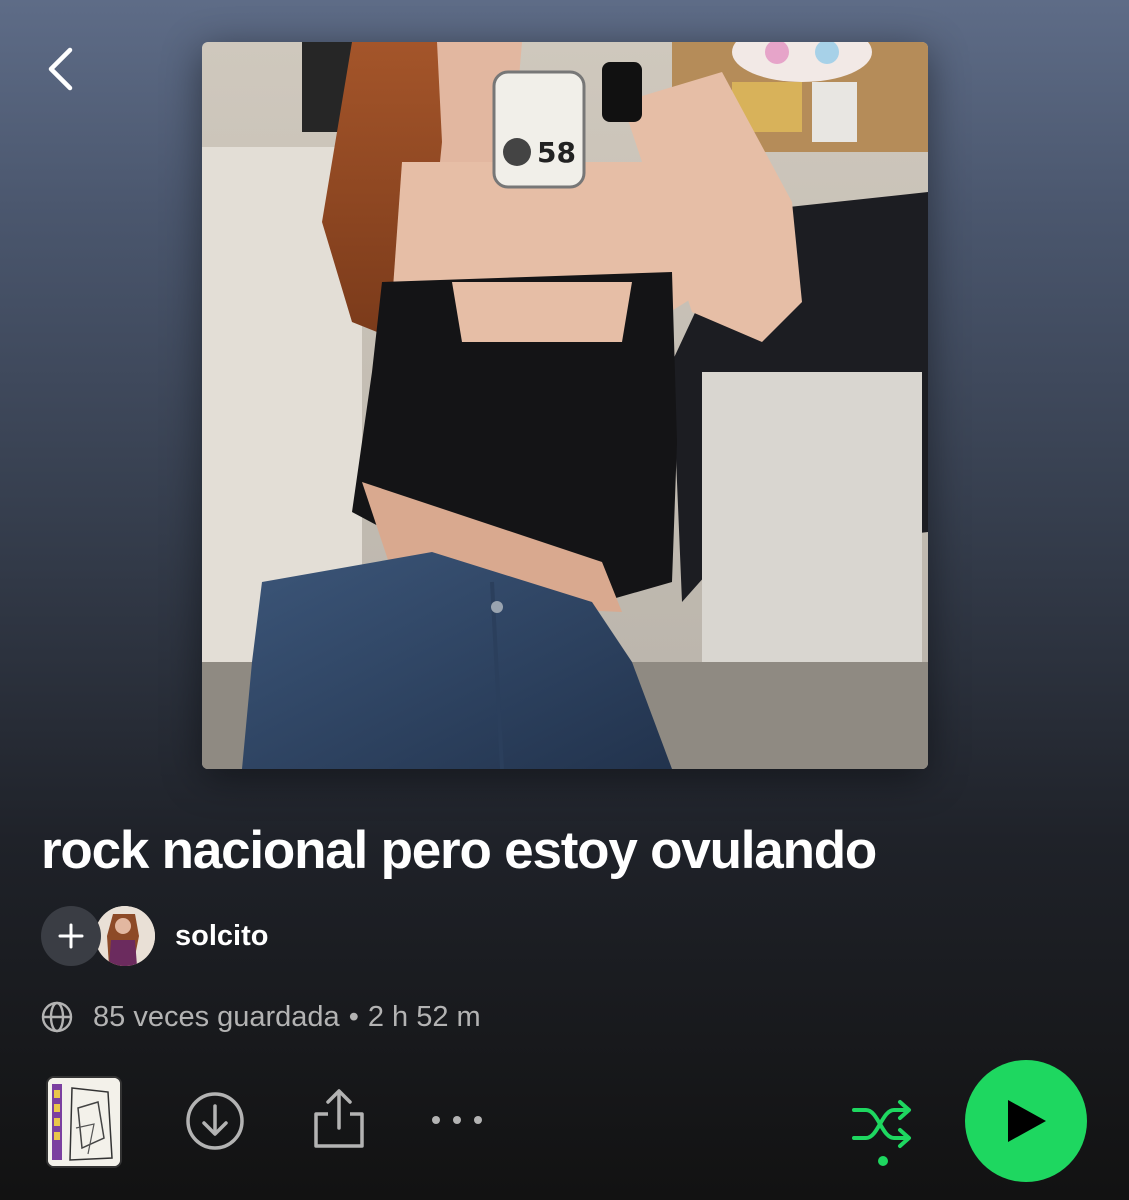 The image size is (1129, 1200). What do you see at coordinates (424, 1016) in the screenshot?
I see `playlist-duration: 2 h 52 m` at bounding box center [424, 1016].